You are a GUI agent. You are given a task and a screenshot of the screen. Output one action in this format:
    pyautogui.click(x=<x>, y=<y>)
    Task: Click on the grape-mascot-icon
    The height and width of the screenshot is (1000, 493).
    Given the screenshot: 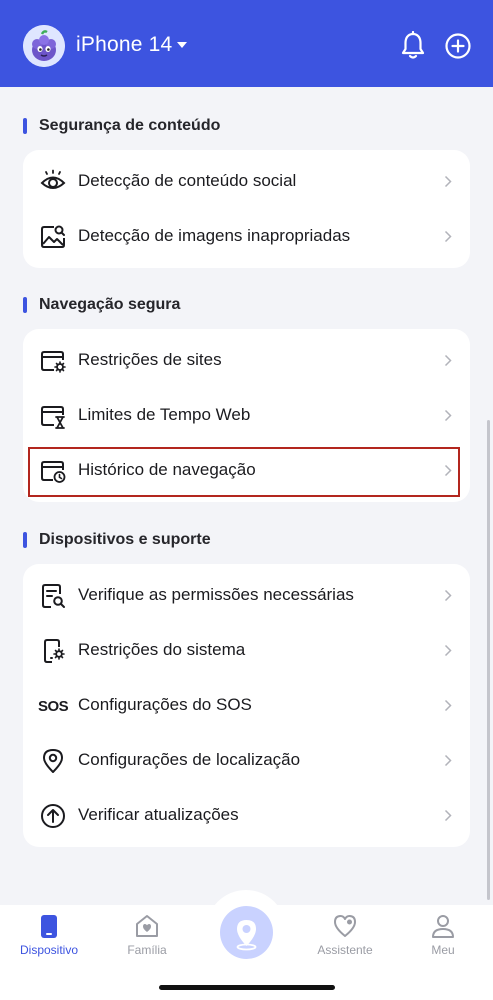 What is the action you would take?
    pyautogui.click(x=44, y=46)
    